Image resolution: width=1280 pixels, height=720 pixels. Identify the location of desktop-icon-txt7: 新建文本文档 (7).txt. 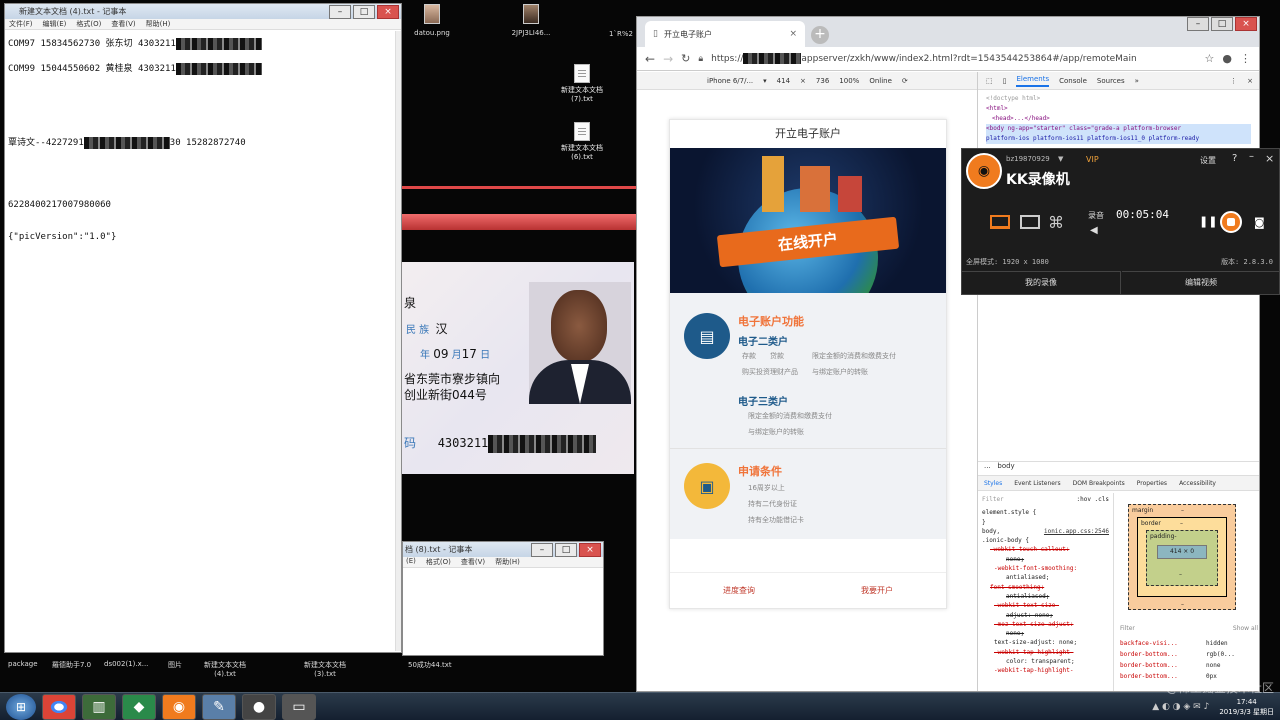
(582, 83).